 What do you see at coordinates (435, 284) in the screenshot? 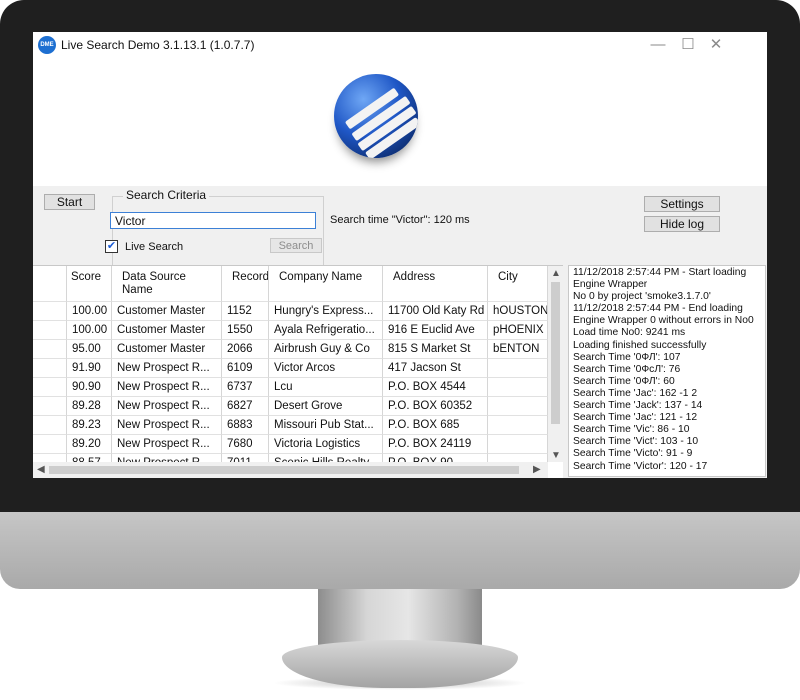
I see `column-header: Address` at bounding box center [435, 284].